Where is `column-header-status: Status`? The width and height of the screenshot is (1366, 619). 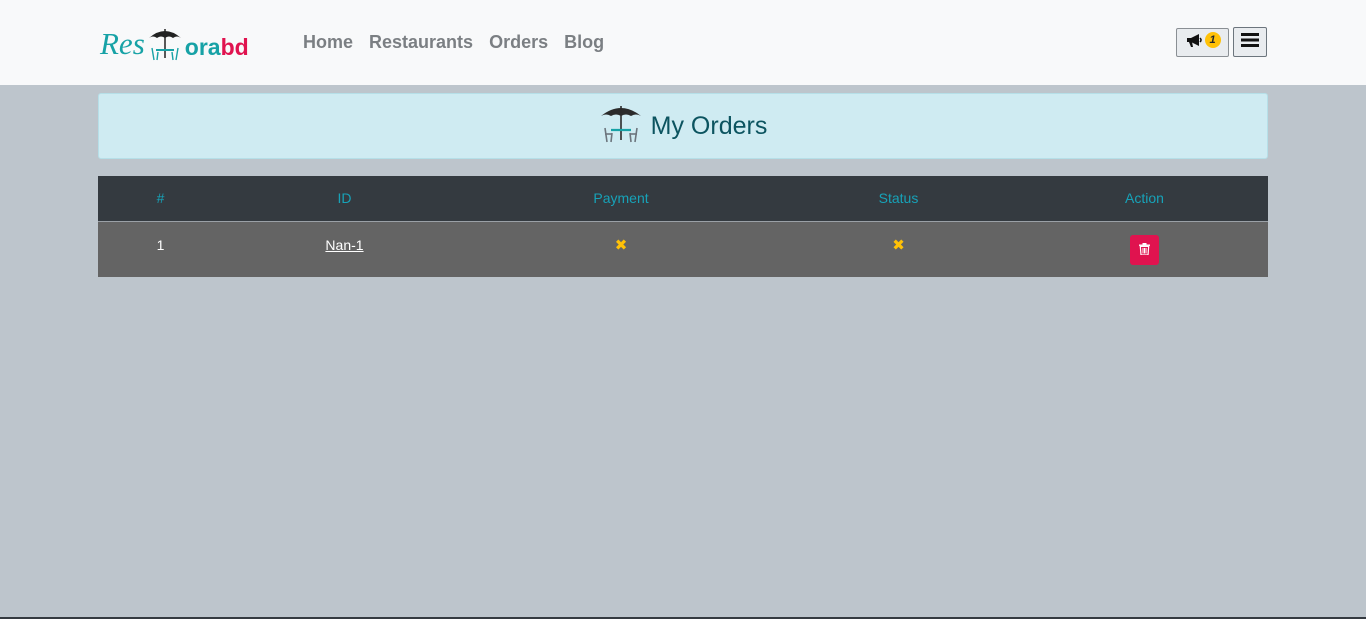 column-header-status: Status is located at coordinates (898, 199).